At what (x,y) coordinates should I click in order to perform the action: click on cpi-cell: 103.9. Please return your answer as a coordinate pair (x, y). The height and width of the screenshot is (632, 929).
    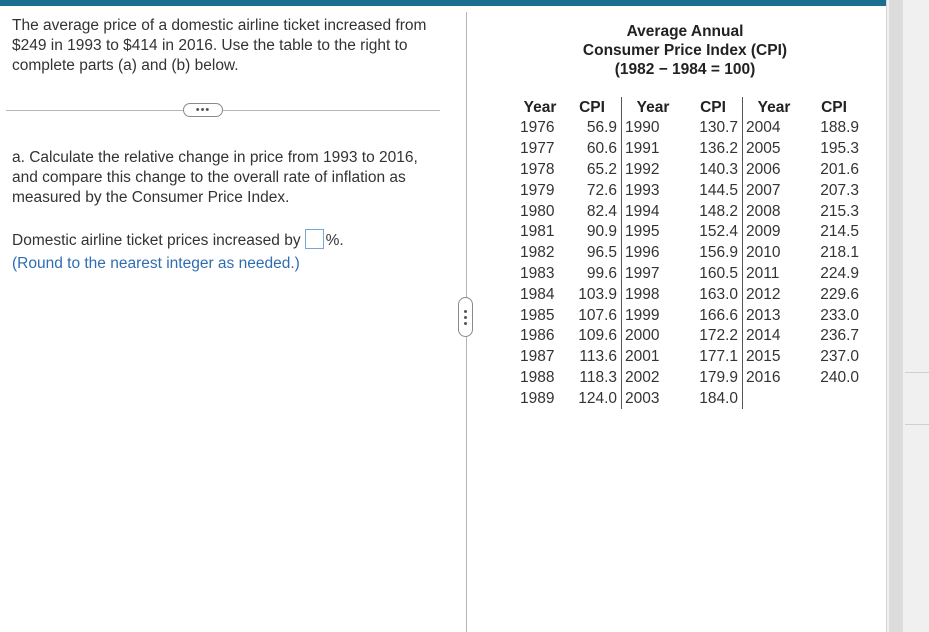
    Looking at the image, I should click on (592, 295).